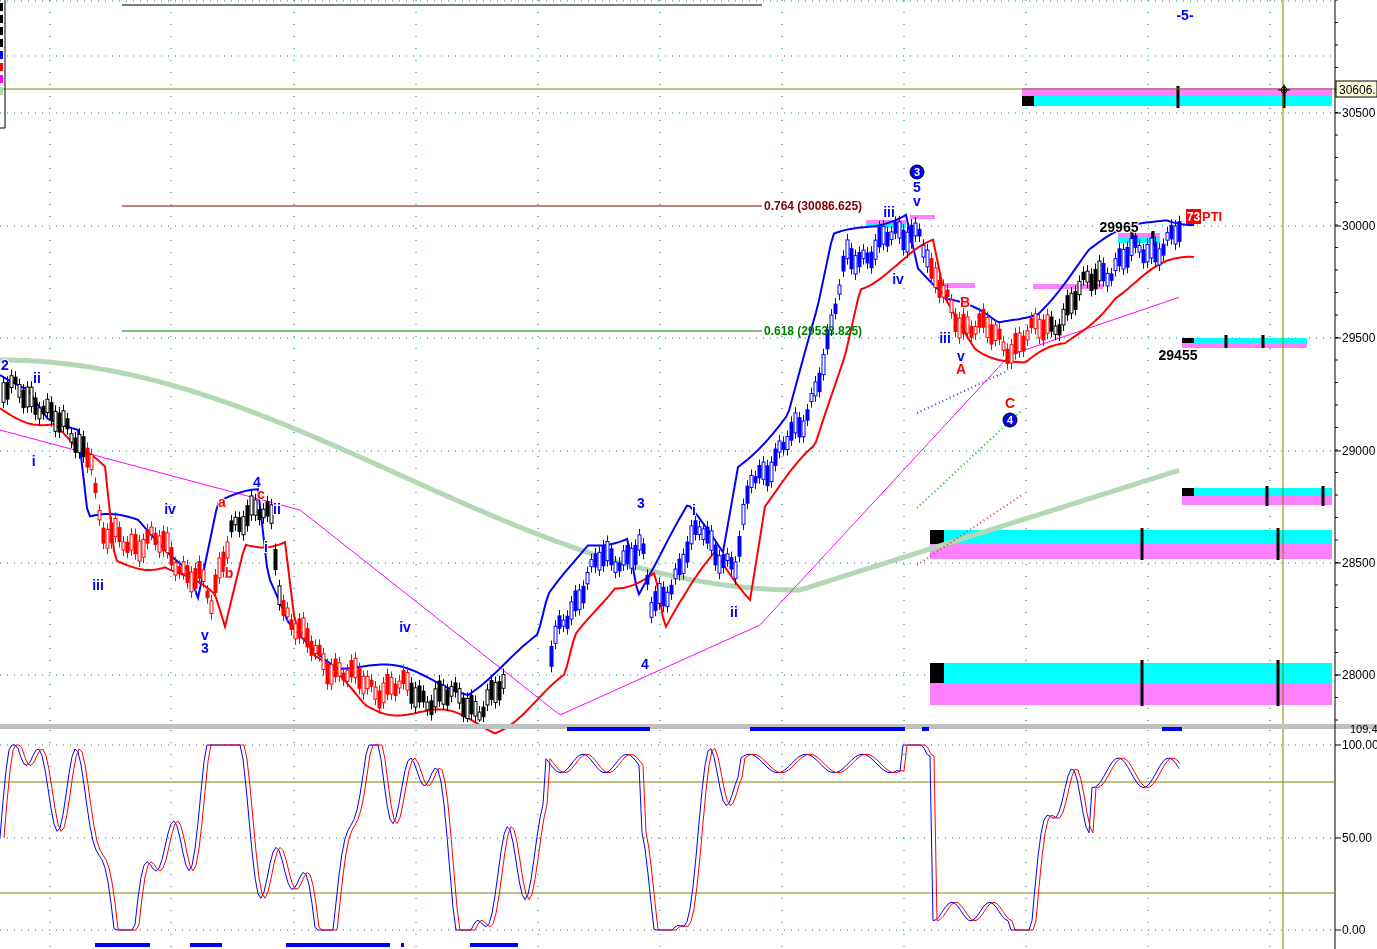  I want to click on wave-label: 5, so click(917, 187).